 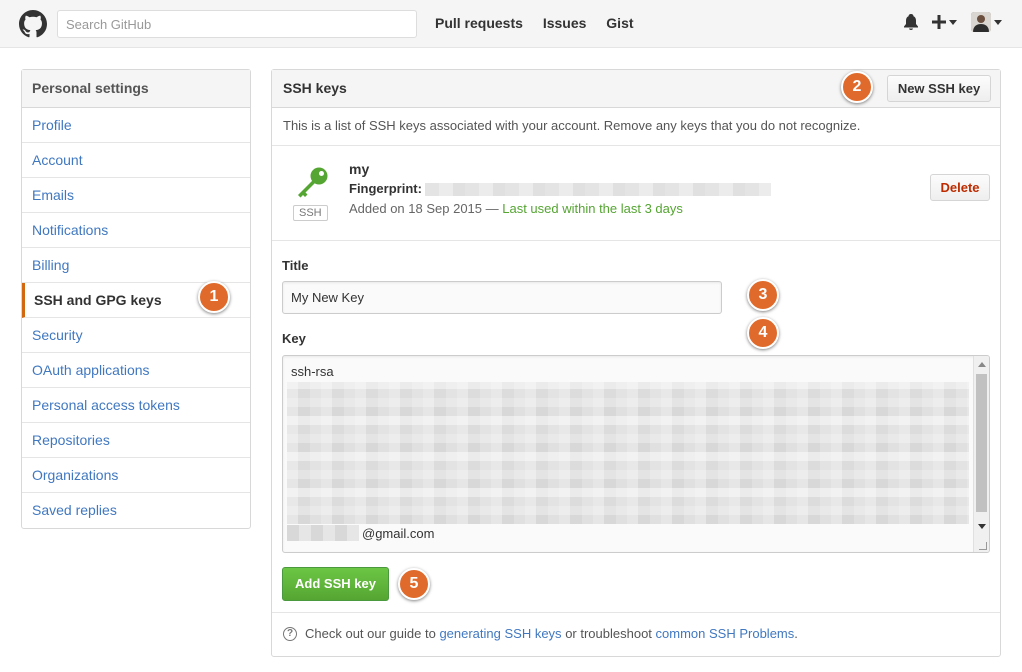 I want to click on help-suffix: ., so click(x=796, y=633).